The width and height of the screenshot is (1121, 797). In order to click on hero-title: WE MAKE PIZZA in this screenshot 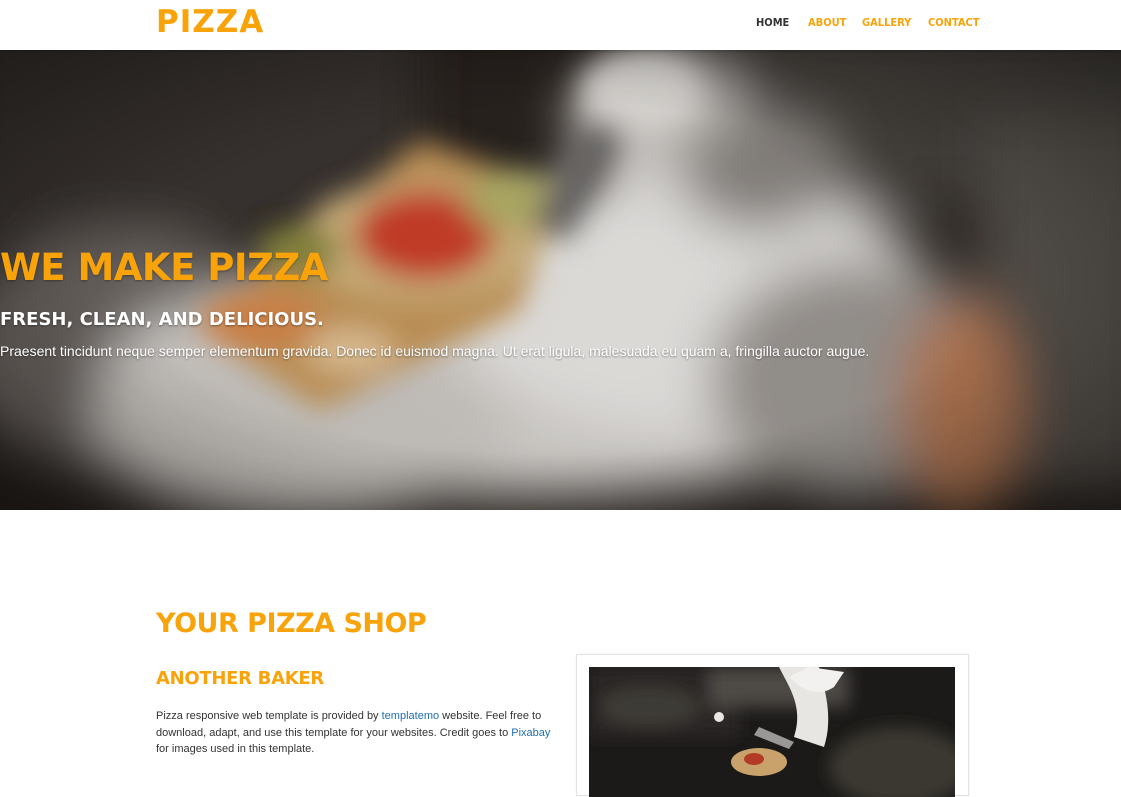, I will do `click(164, 267)`.